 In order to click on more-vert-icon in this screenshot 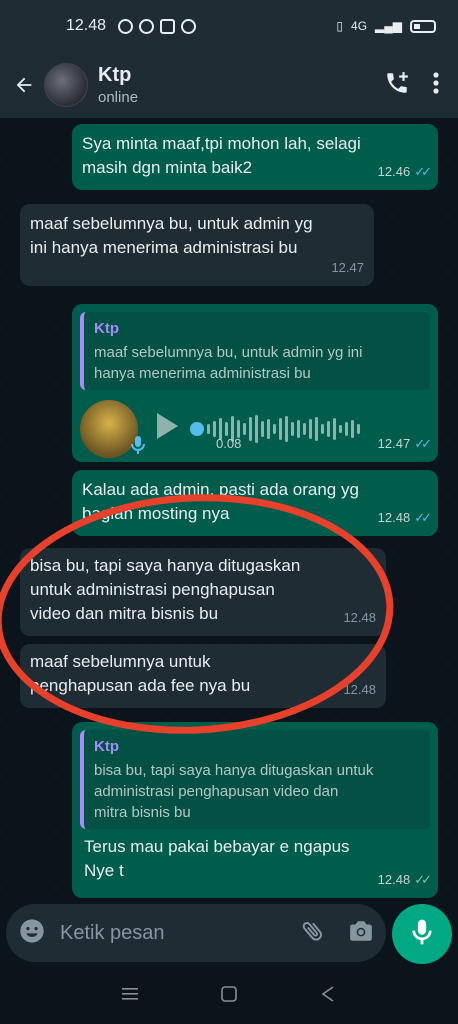, I will do `click(436, 85)`.